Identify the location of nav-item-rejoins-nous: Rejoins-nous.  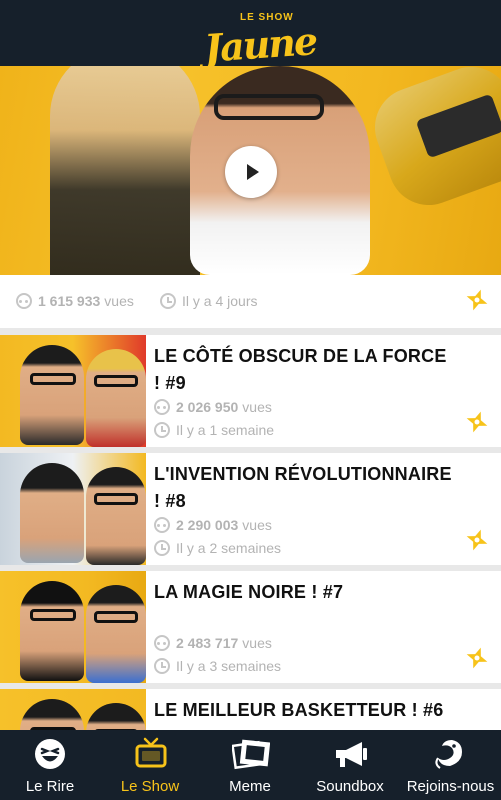
(450, 765).